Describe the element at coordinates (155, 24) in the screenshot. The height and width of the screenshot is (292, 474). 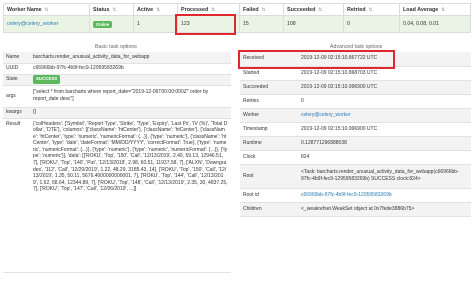
I see `worker-active: 1` at that location.